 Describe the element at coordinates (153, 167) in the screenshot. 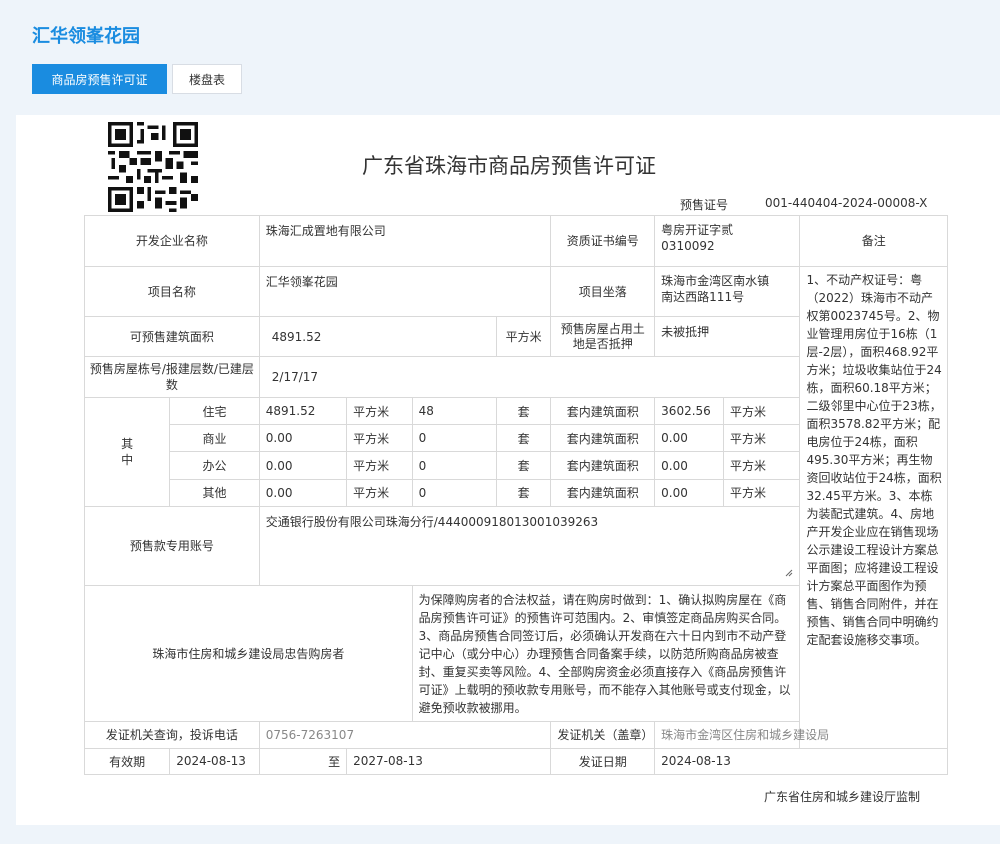

I see `qr-code-icon` at that location.